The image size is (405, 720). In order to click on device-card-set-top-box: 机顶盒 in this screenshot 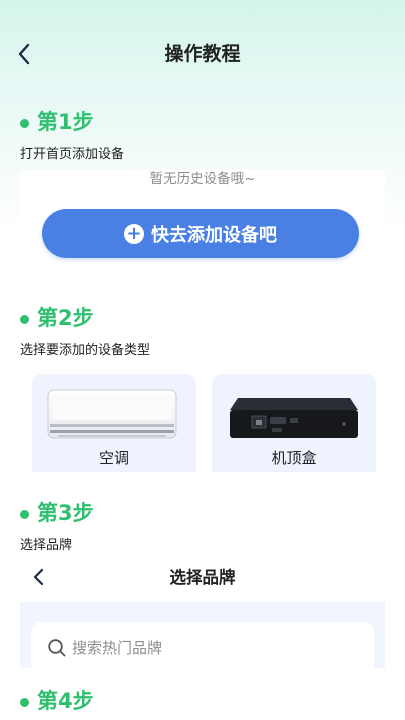, I will do `click(294, 423)`.